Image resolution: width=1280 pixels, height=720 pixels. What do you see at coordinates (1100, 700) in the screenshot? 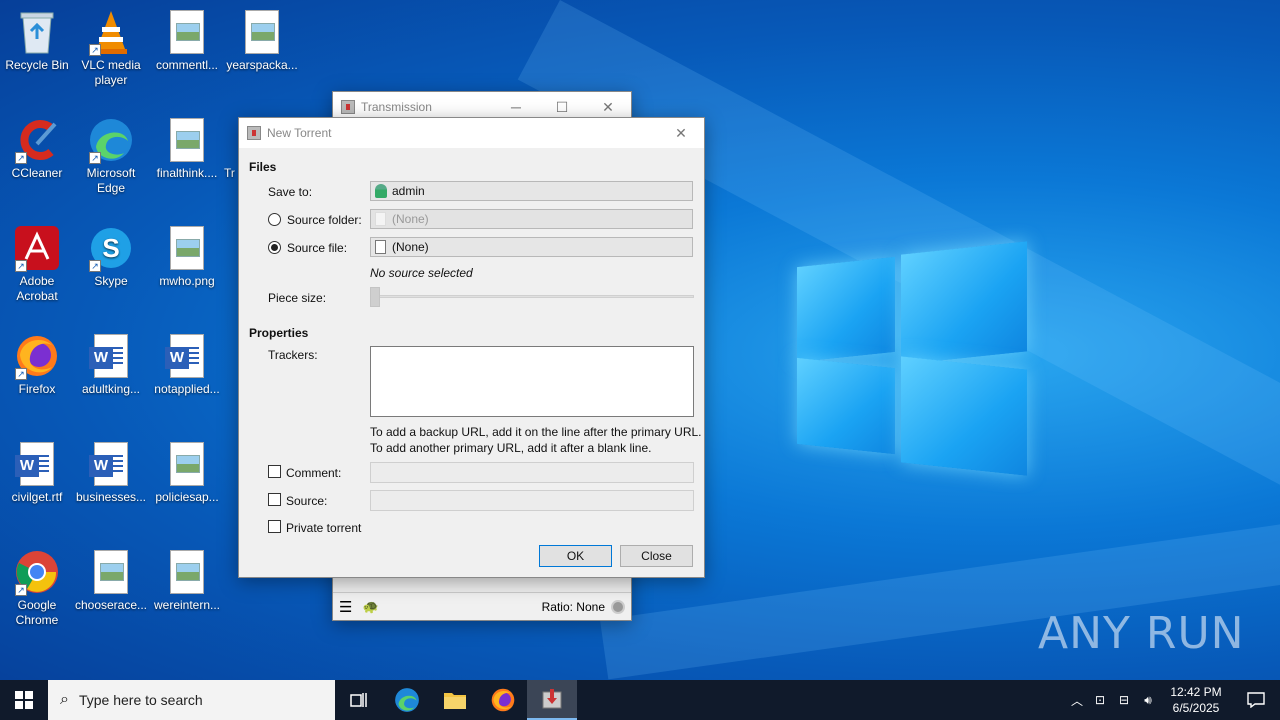
I see `tray-device-icon: ⊡` at bounding box center [1100, 700].